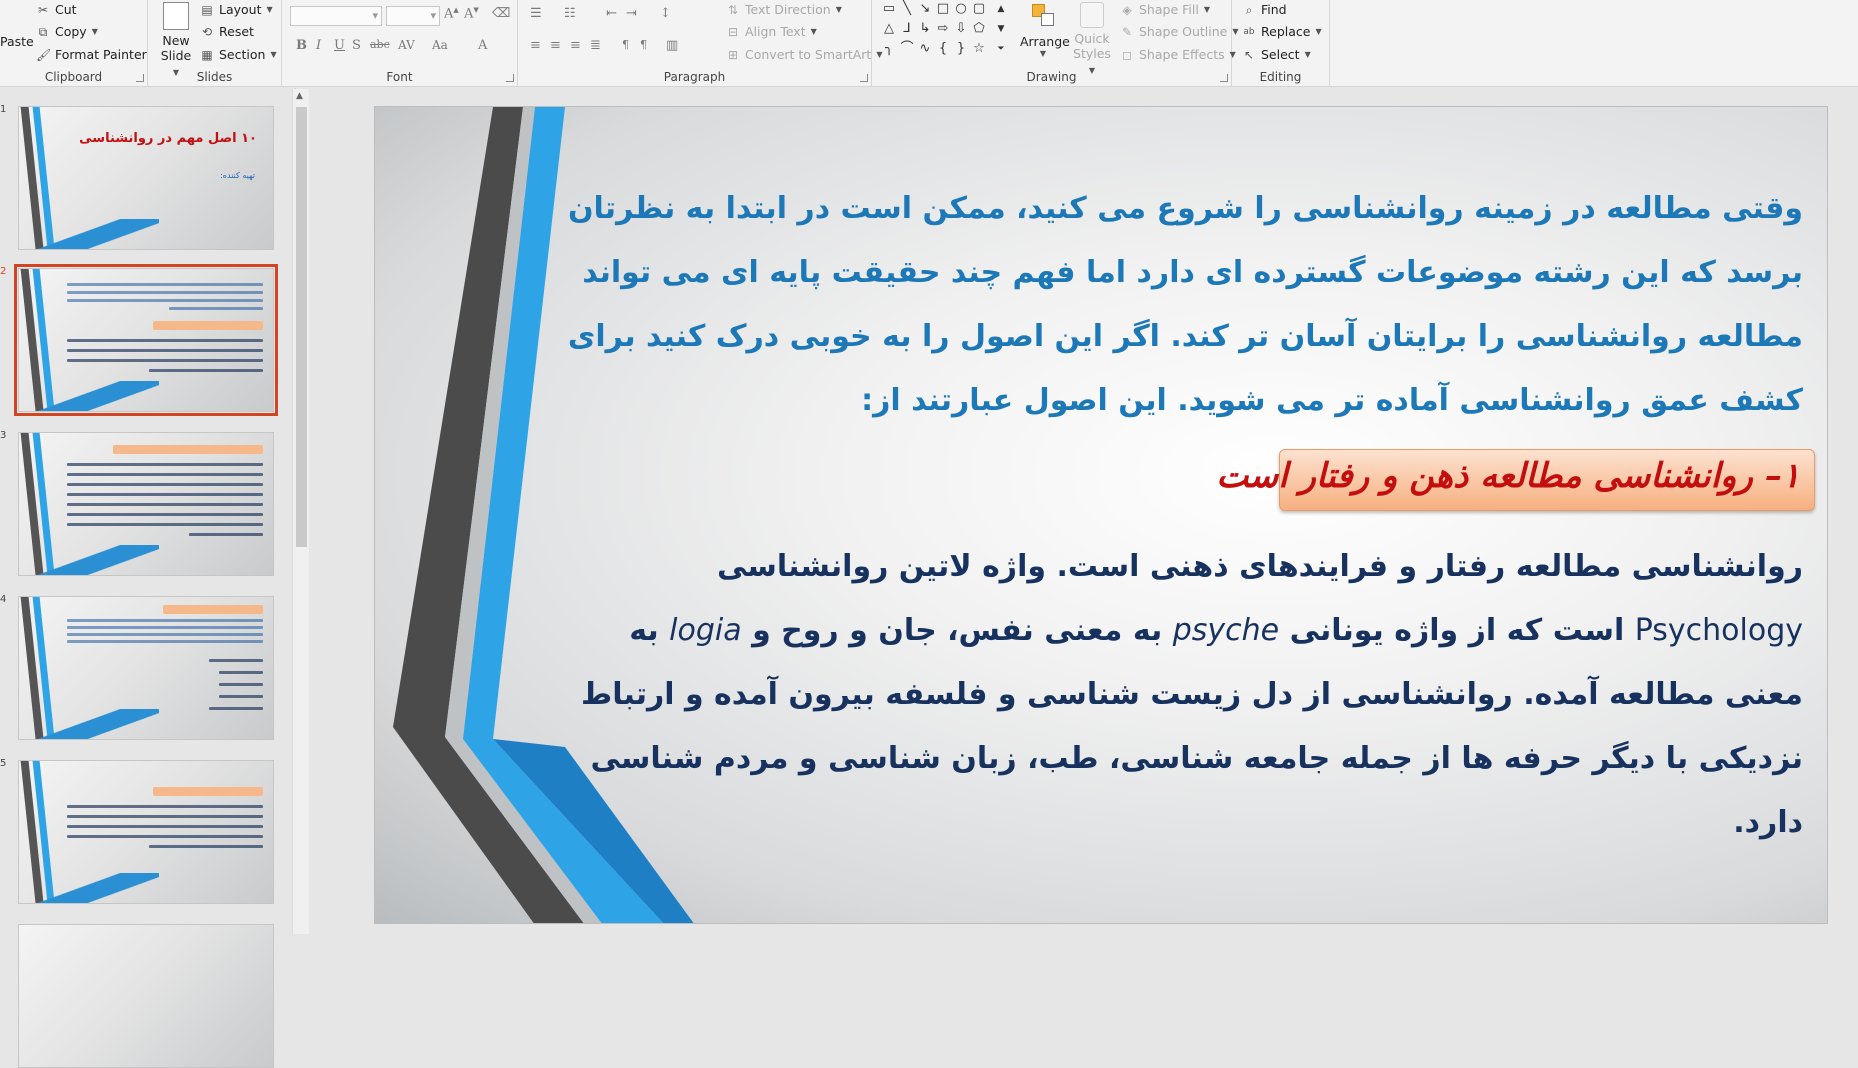 Image resolution: width=1858 pixels, height=1068 pixels. Describe the element at coordinates (1264, 9) in the screenshot. I see `find-button: ⌕ Find` at that location.